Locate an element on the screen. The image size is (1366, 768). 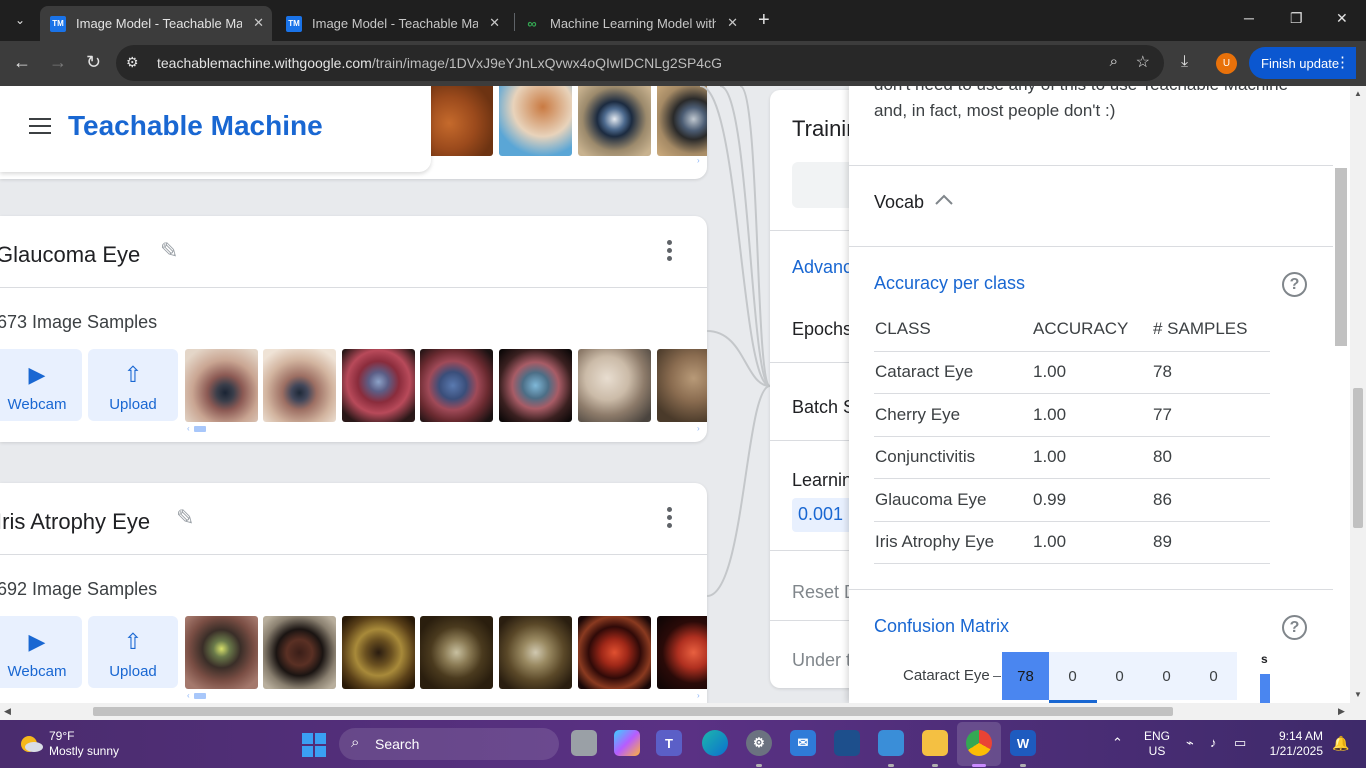
page-vertical-scrollbar: ▲ ▼ is located at coordinates (1358, 394).